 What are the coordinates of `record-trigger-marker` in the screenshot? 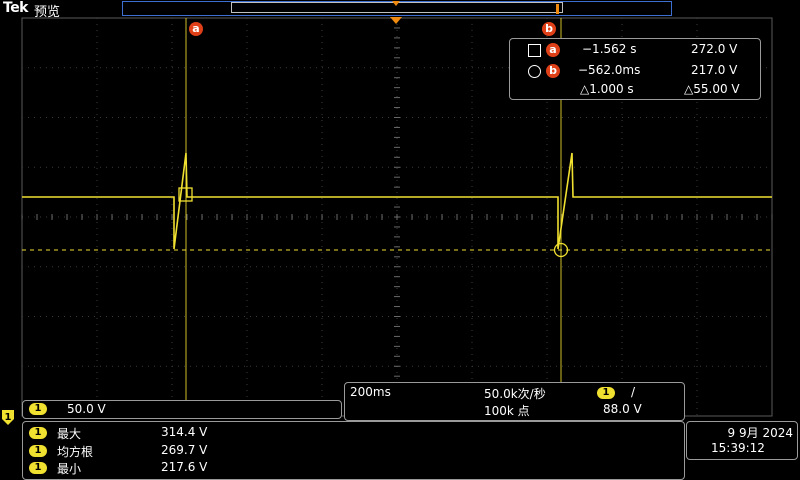 It's located at (557, 9).